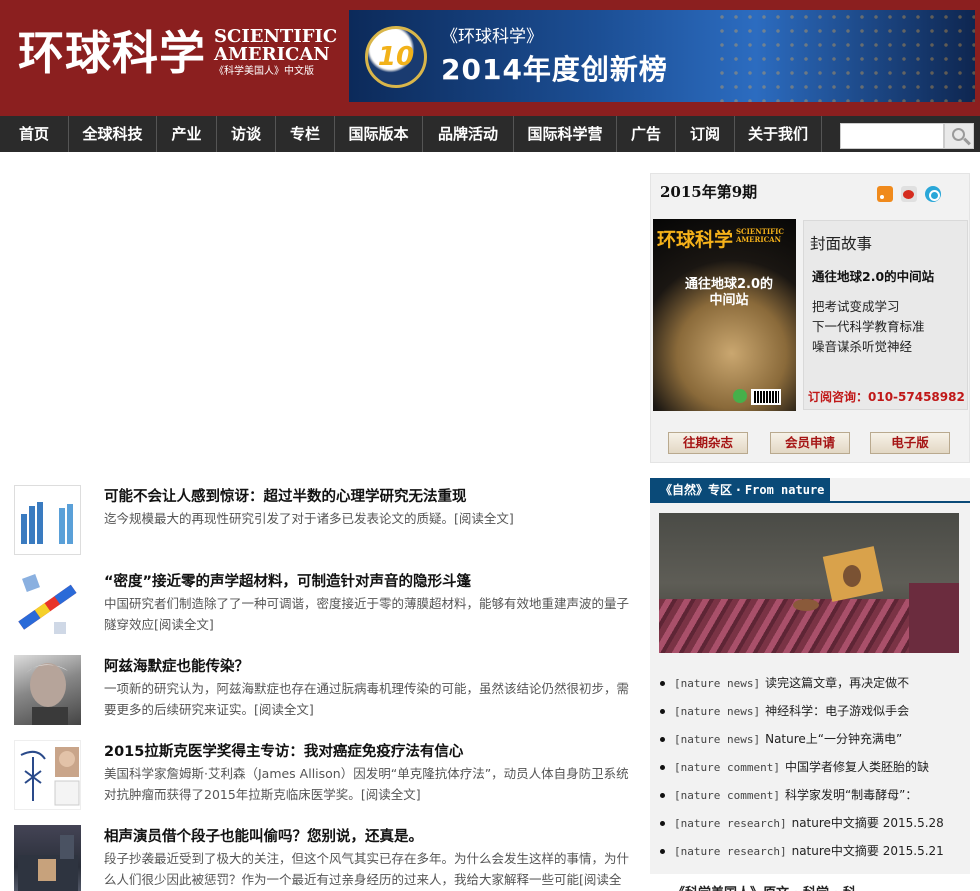 The height and width of the screenshot is (891, 980). What do you see at coordinates (933, 194) in the screenshot?
I see `tencent-weibo-icon` at bounding box center [933, 194].